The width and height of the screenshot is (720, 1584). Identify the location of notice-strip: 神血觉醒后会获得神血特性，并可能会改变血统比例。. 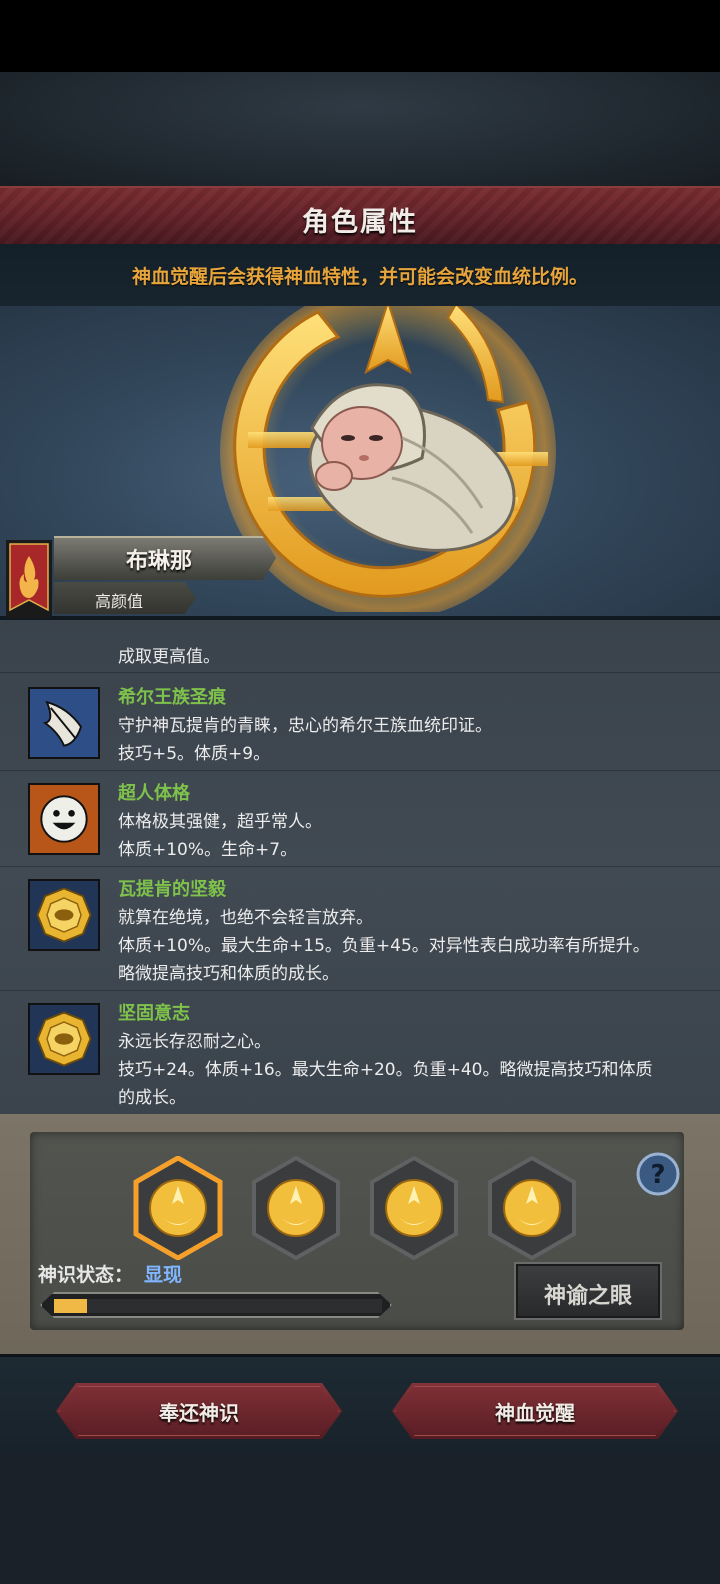
(360, 275).